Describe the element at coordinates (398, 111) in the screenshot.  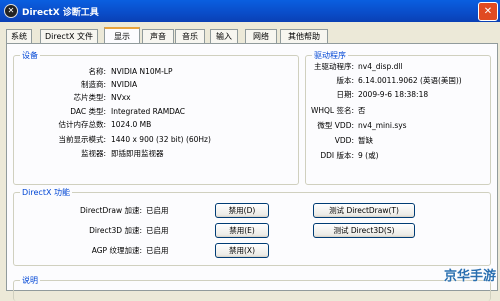
I see `driver-whql-row: WHQL 签名: 否` at that location.